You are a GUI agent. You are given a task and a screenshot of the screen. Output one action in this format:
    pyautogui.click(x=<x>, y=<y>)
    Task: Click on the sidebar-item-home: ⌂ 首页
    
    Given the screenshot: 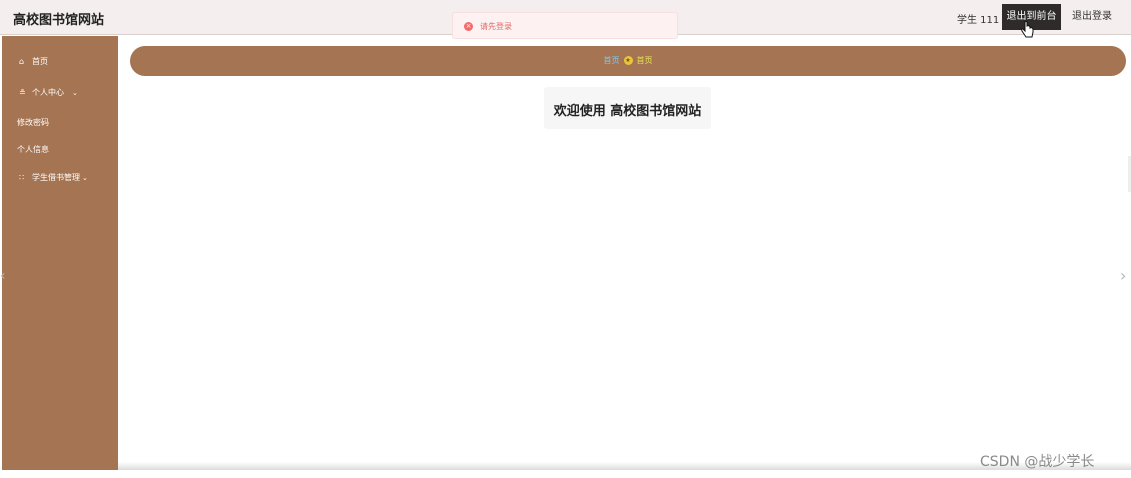 What is the action you would take?
    pyautogui.click(x=33, y=61)
    